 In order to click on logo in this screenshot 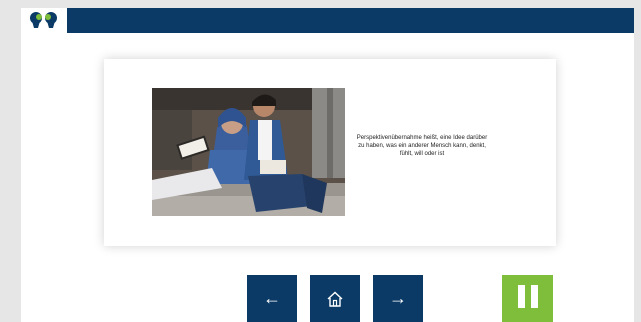, I will do `click(44, 20)`.